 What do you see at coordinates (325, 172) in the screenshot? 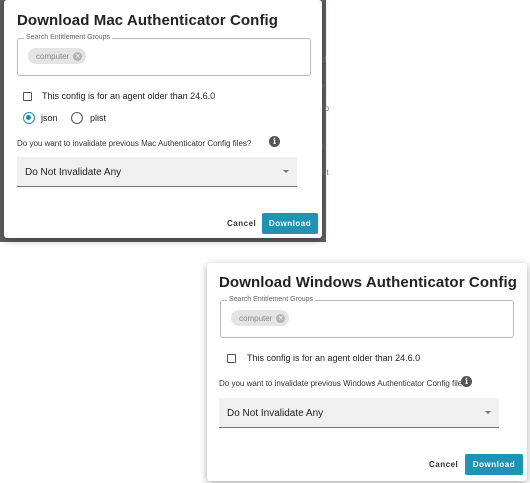
I see `background-text: pt` at bounding box center [325, 172].